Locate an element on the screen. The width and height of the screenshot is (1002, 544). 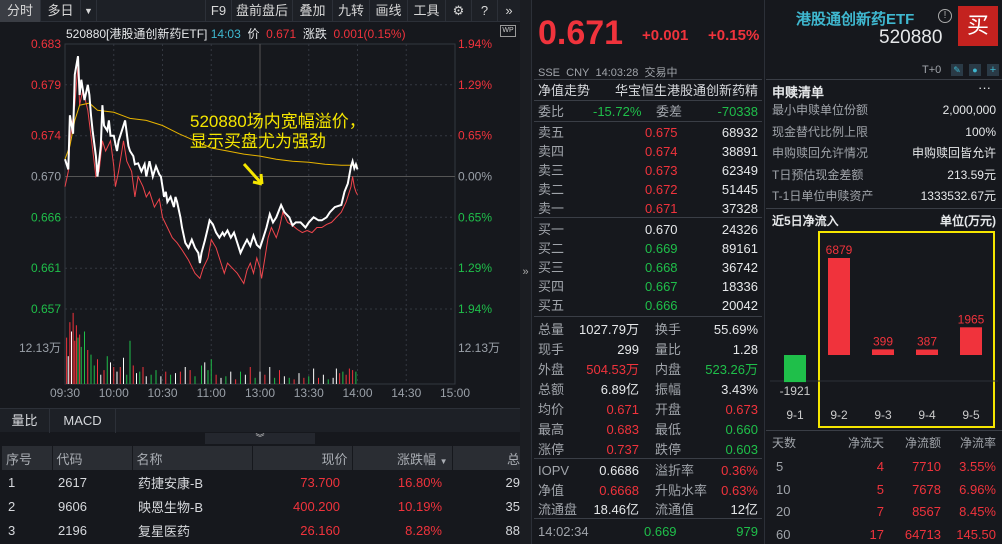
stat-label: 换手 is located at coordinates (668, 329).